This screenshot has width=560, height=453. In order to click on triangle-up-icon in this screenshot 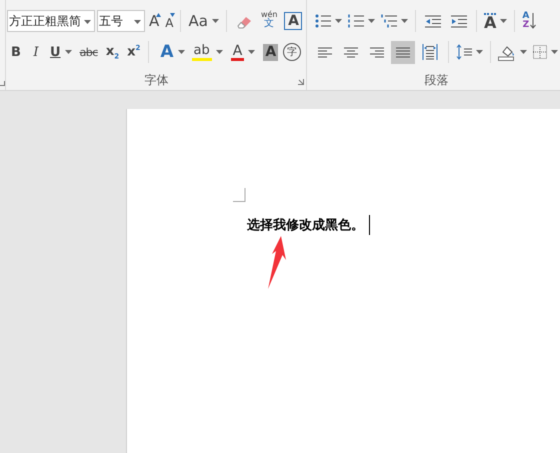, I will do `click(159, 15)`.